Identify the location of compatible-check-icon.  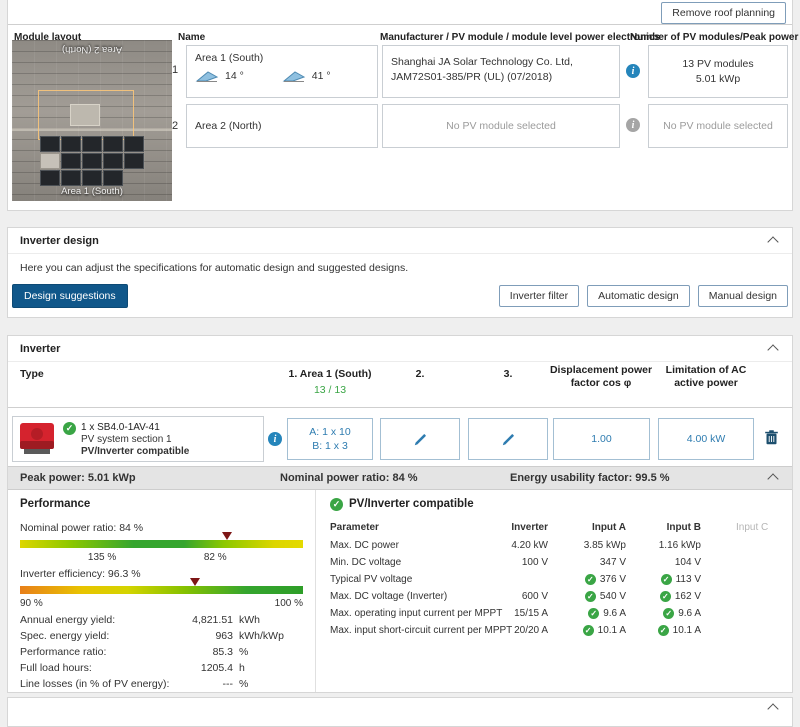
(69, 428).